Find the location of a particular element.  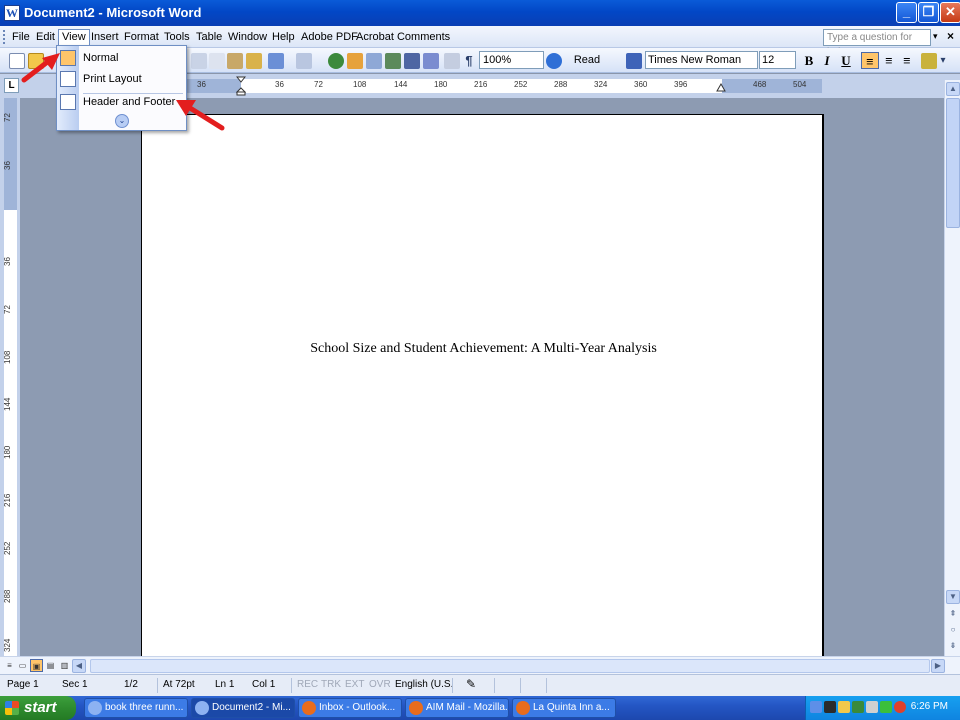

outline-view-button-icon: ▤ is located at coordinates (50, 665).